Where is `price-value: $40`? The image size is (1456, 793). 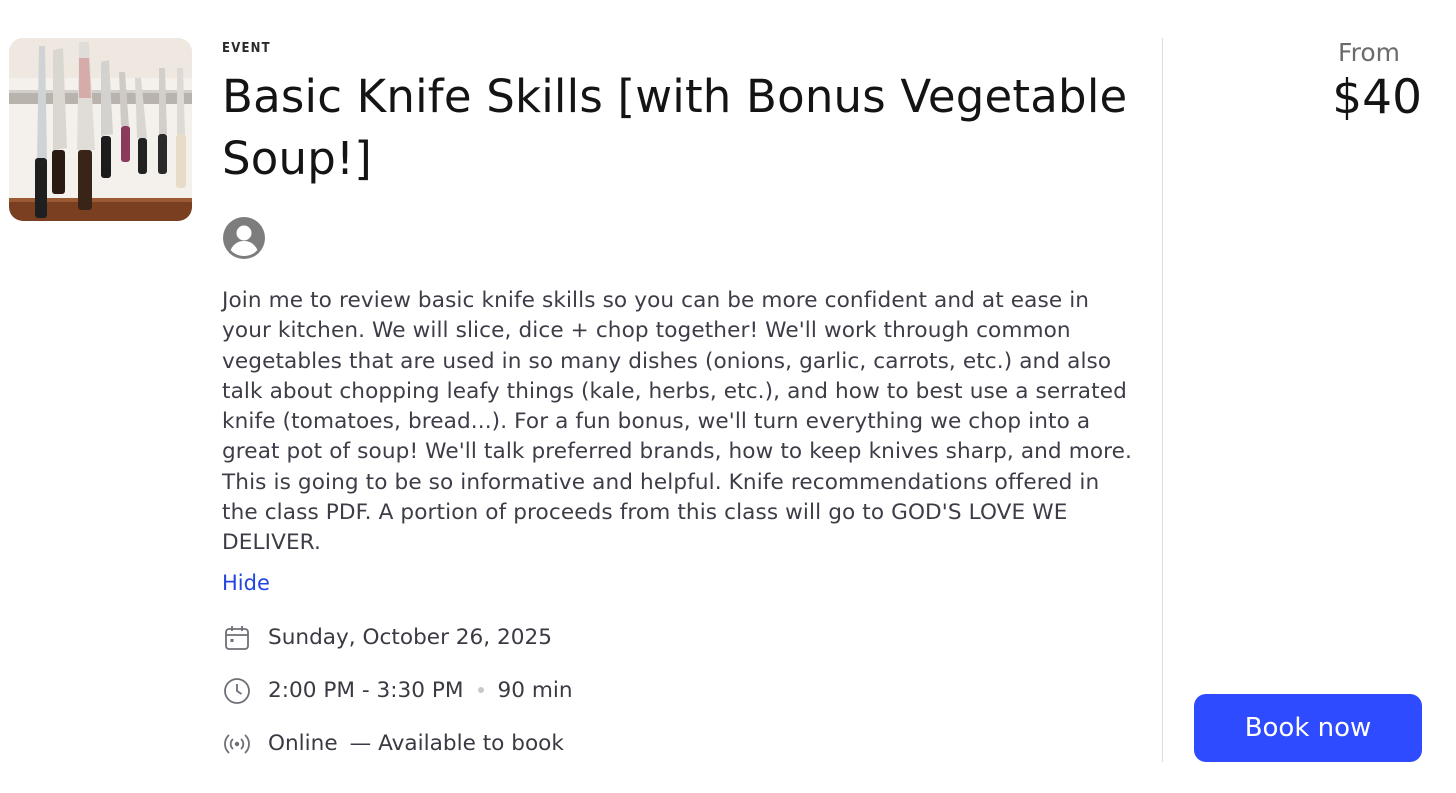 price-value: $40 is located at coordinates (1377, 97).